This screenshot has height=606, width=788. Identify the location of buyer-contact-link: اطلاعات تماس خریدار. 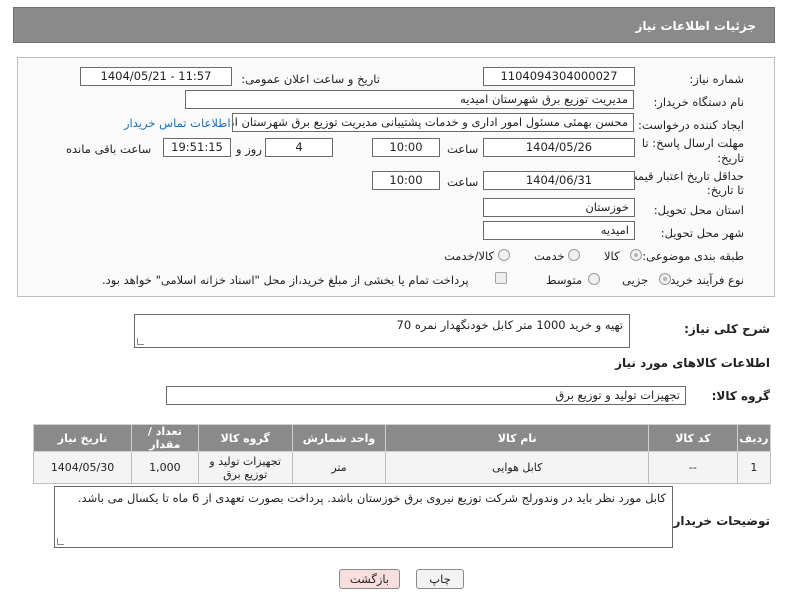
(177, 123).